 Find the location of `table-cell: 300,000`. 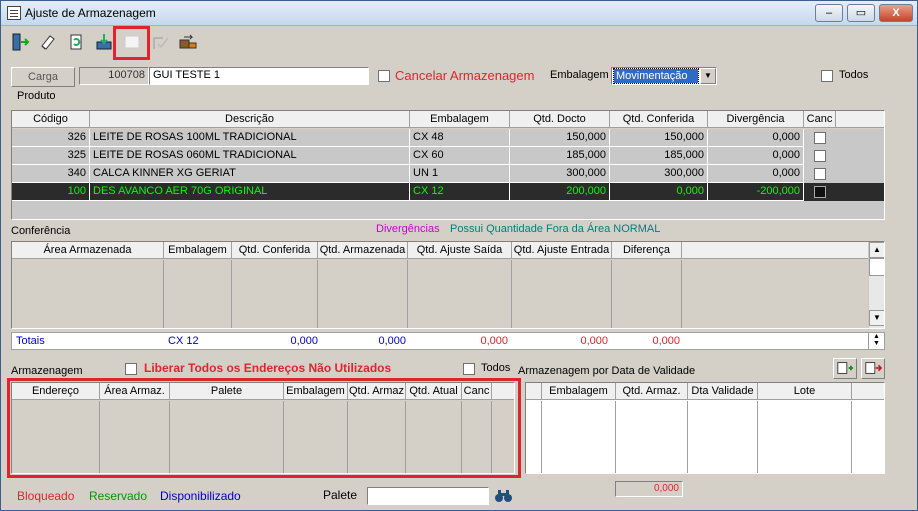

table-cell: 300,000 is located at coordinates (659, 174).